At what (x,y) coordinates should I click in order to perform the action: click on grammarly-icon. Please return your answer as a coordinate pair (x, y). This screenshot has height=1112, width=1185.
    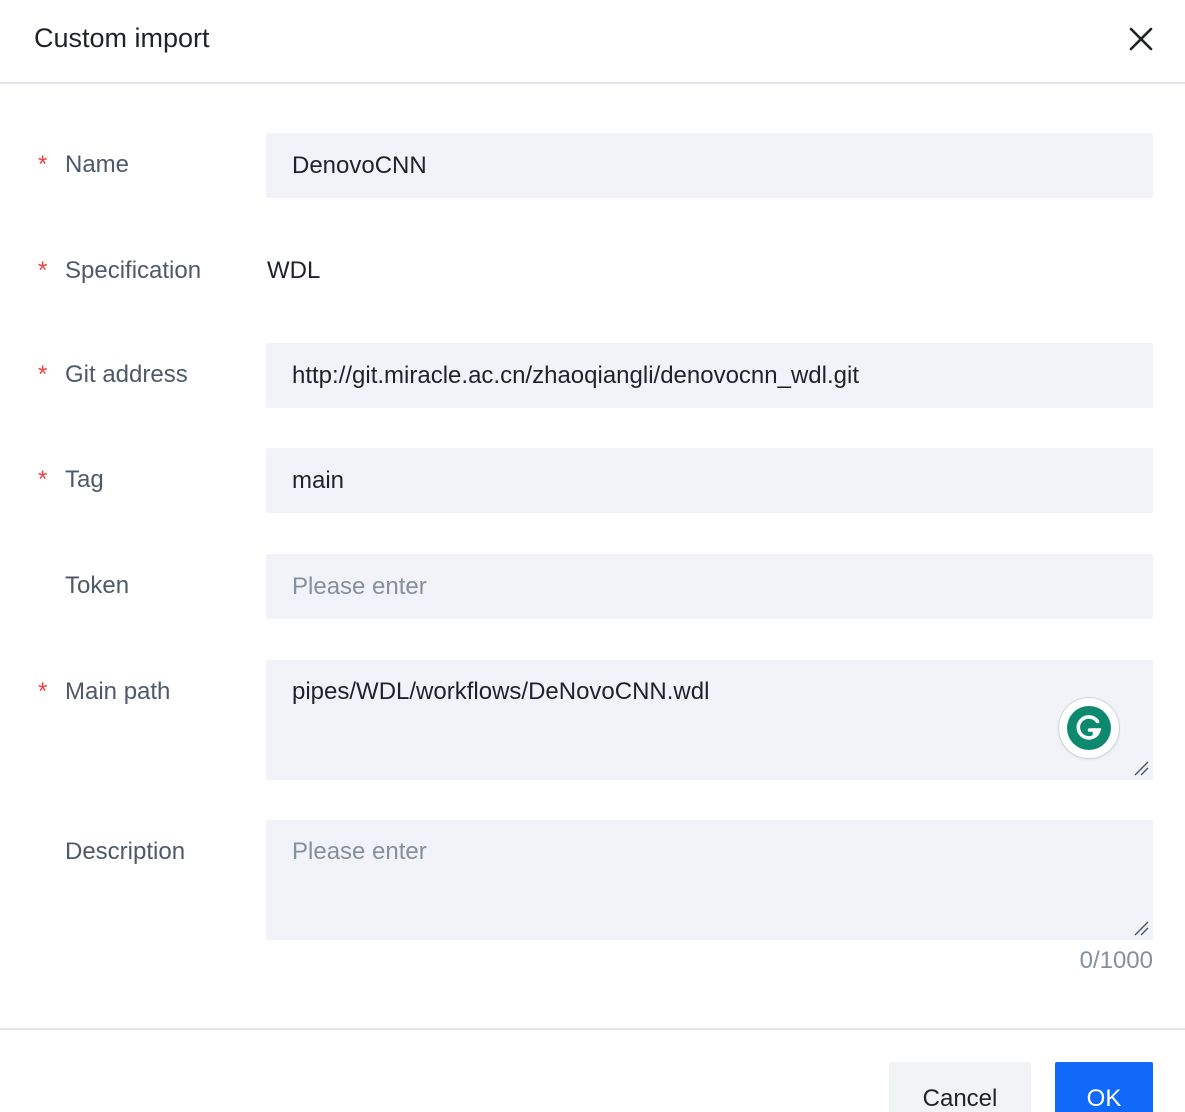
    Looking at the image, I should click on (1089, 728).